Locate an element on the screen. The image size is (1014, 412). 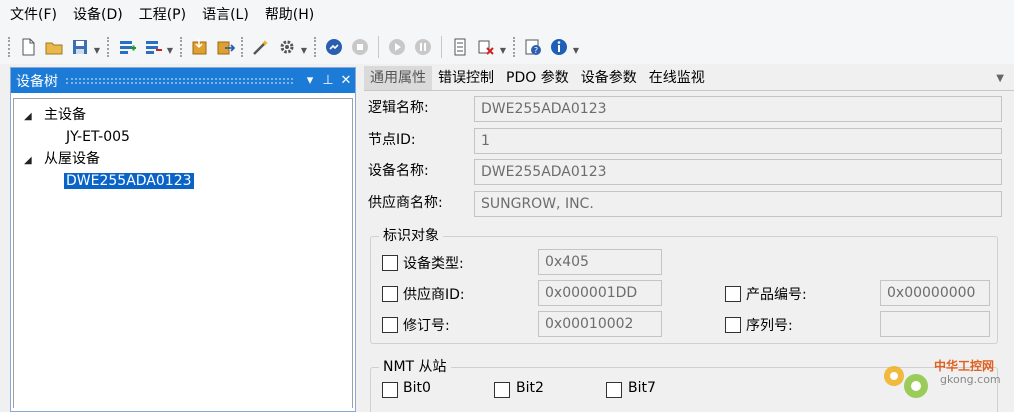
bit0-checkbox is located at coordinates (390, 390).